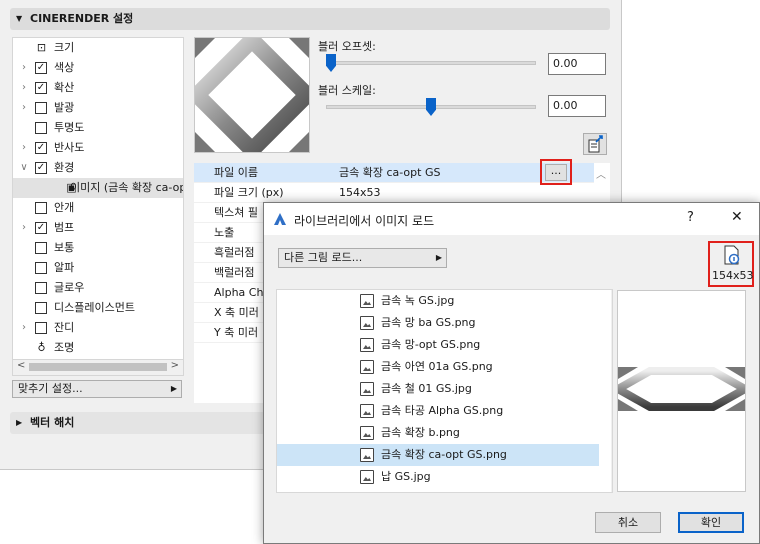 The width and height of the screenshot is (760, 544). I want to click on tree-item: 글로우, so click(98, 288).